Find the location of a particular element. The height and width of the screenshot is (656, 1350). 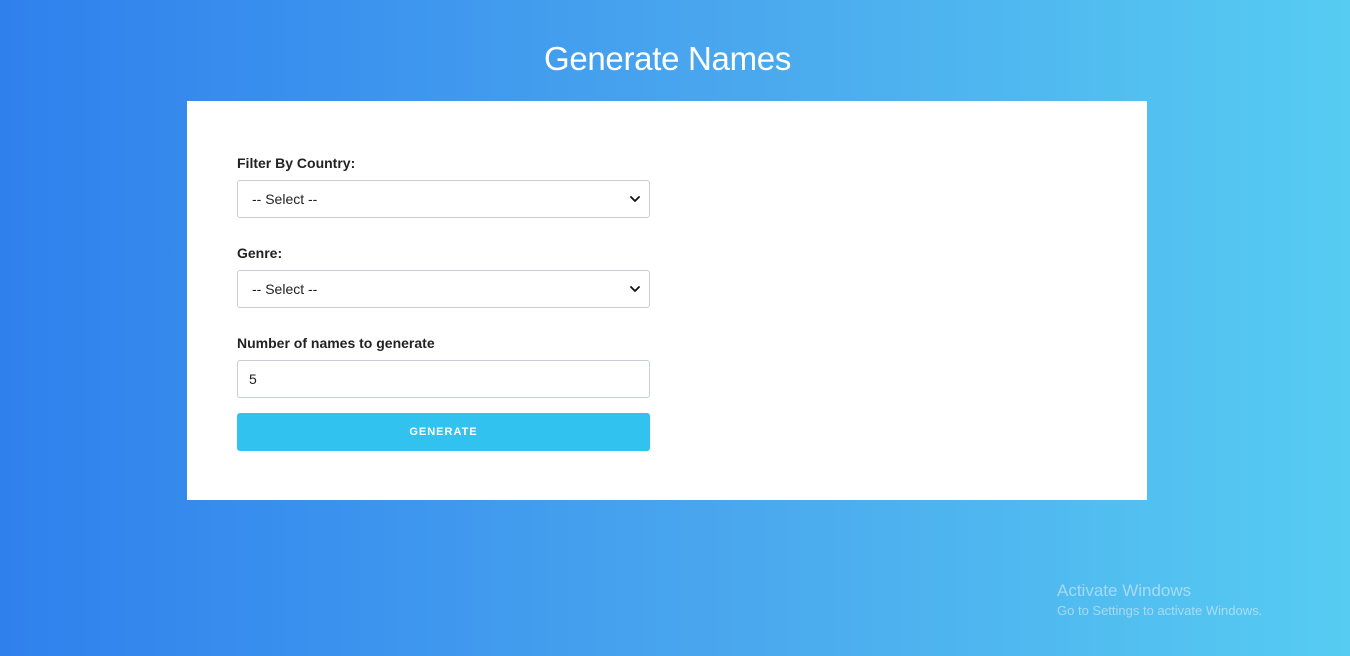

genre-select: -- Select -- is located at coordinates (443, 289).